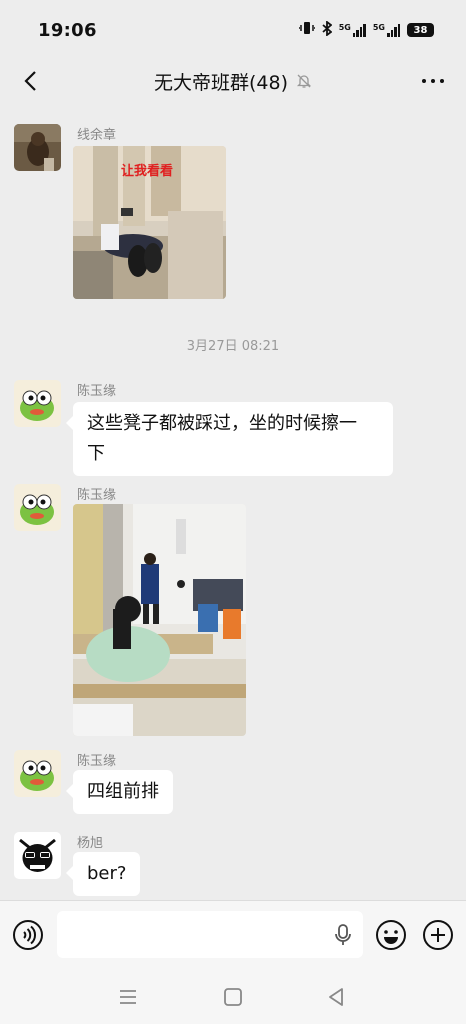 This screenshot has height=1024, width=466. I want to click on menu-icon, so click(128, 997).